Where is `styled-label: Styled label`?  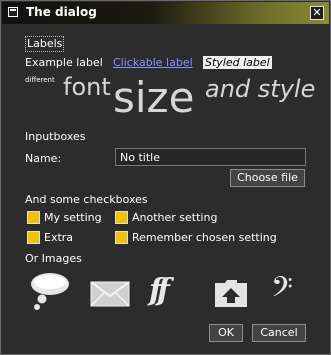
styled-label: Styled label is located at coordinates (237, 62).